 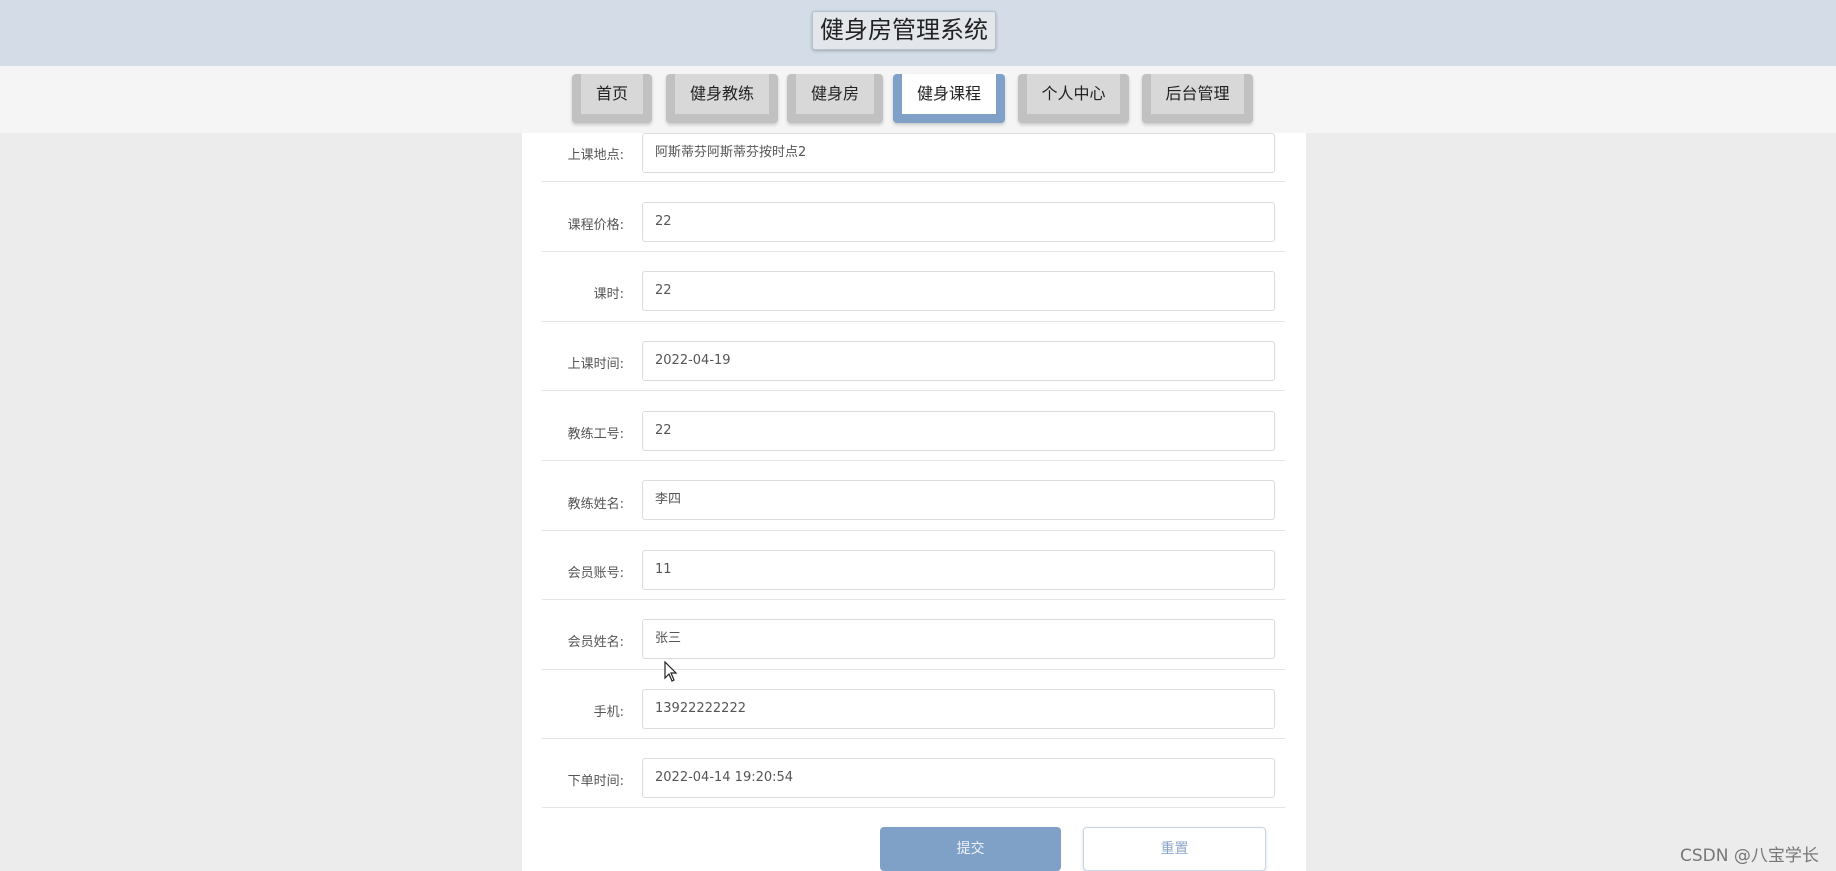 I want to click on nav-item-label: 健身课程, so click(x=949, y=94).